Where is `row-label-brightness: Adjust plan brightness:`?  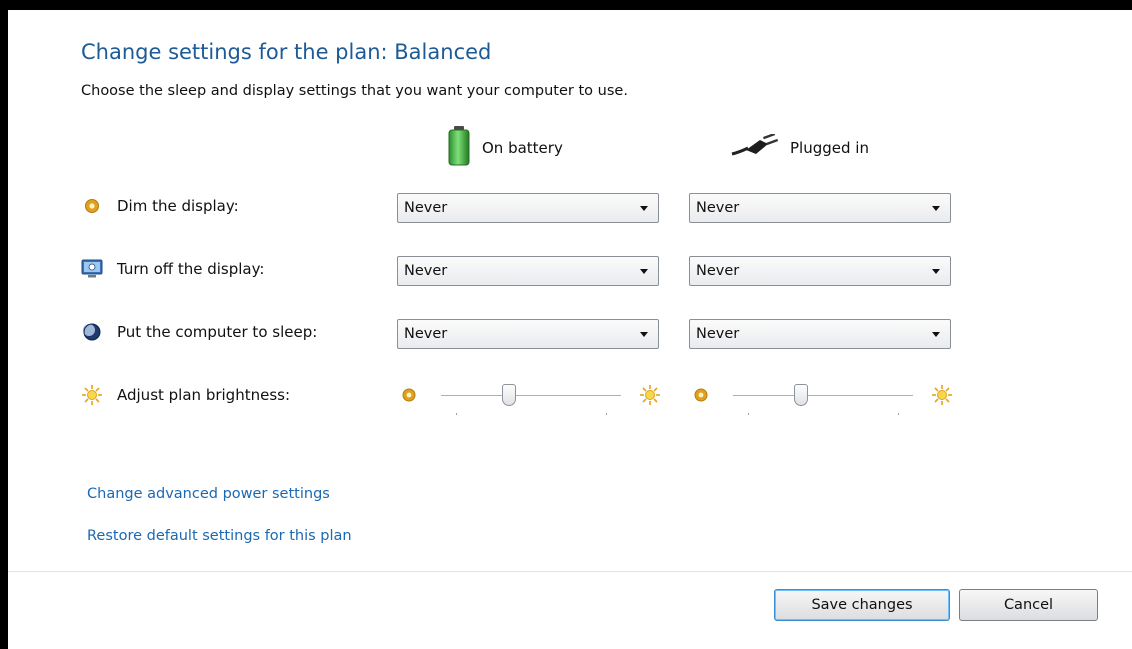 row-label-brightness: Adjust plan brightness: is located at coordinates (203, 395).